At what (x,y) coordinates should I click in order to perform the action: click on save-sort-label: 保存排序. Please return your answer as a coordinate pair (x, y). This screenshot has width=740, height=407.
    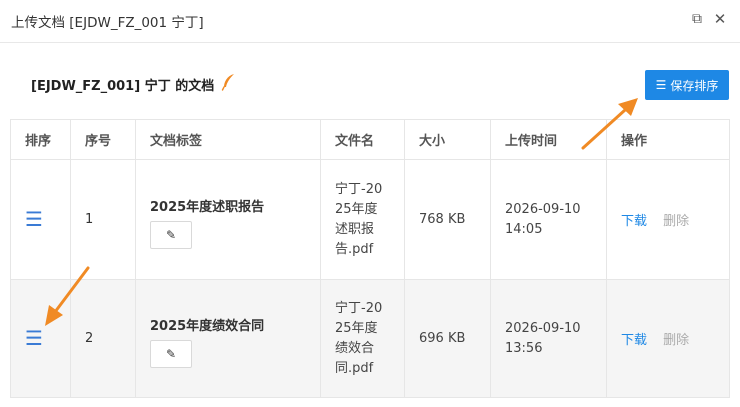
    Looking at the image, I should click on (694, 85).